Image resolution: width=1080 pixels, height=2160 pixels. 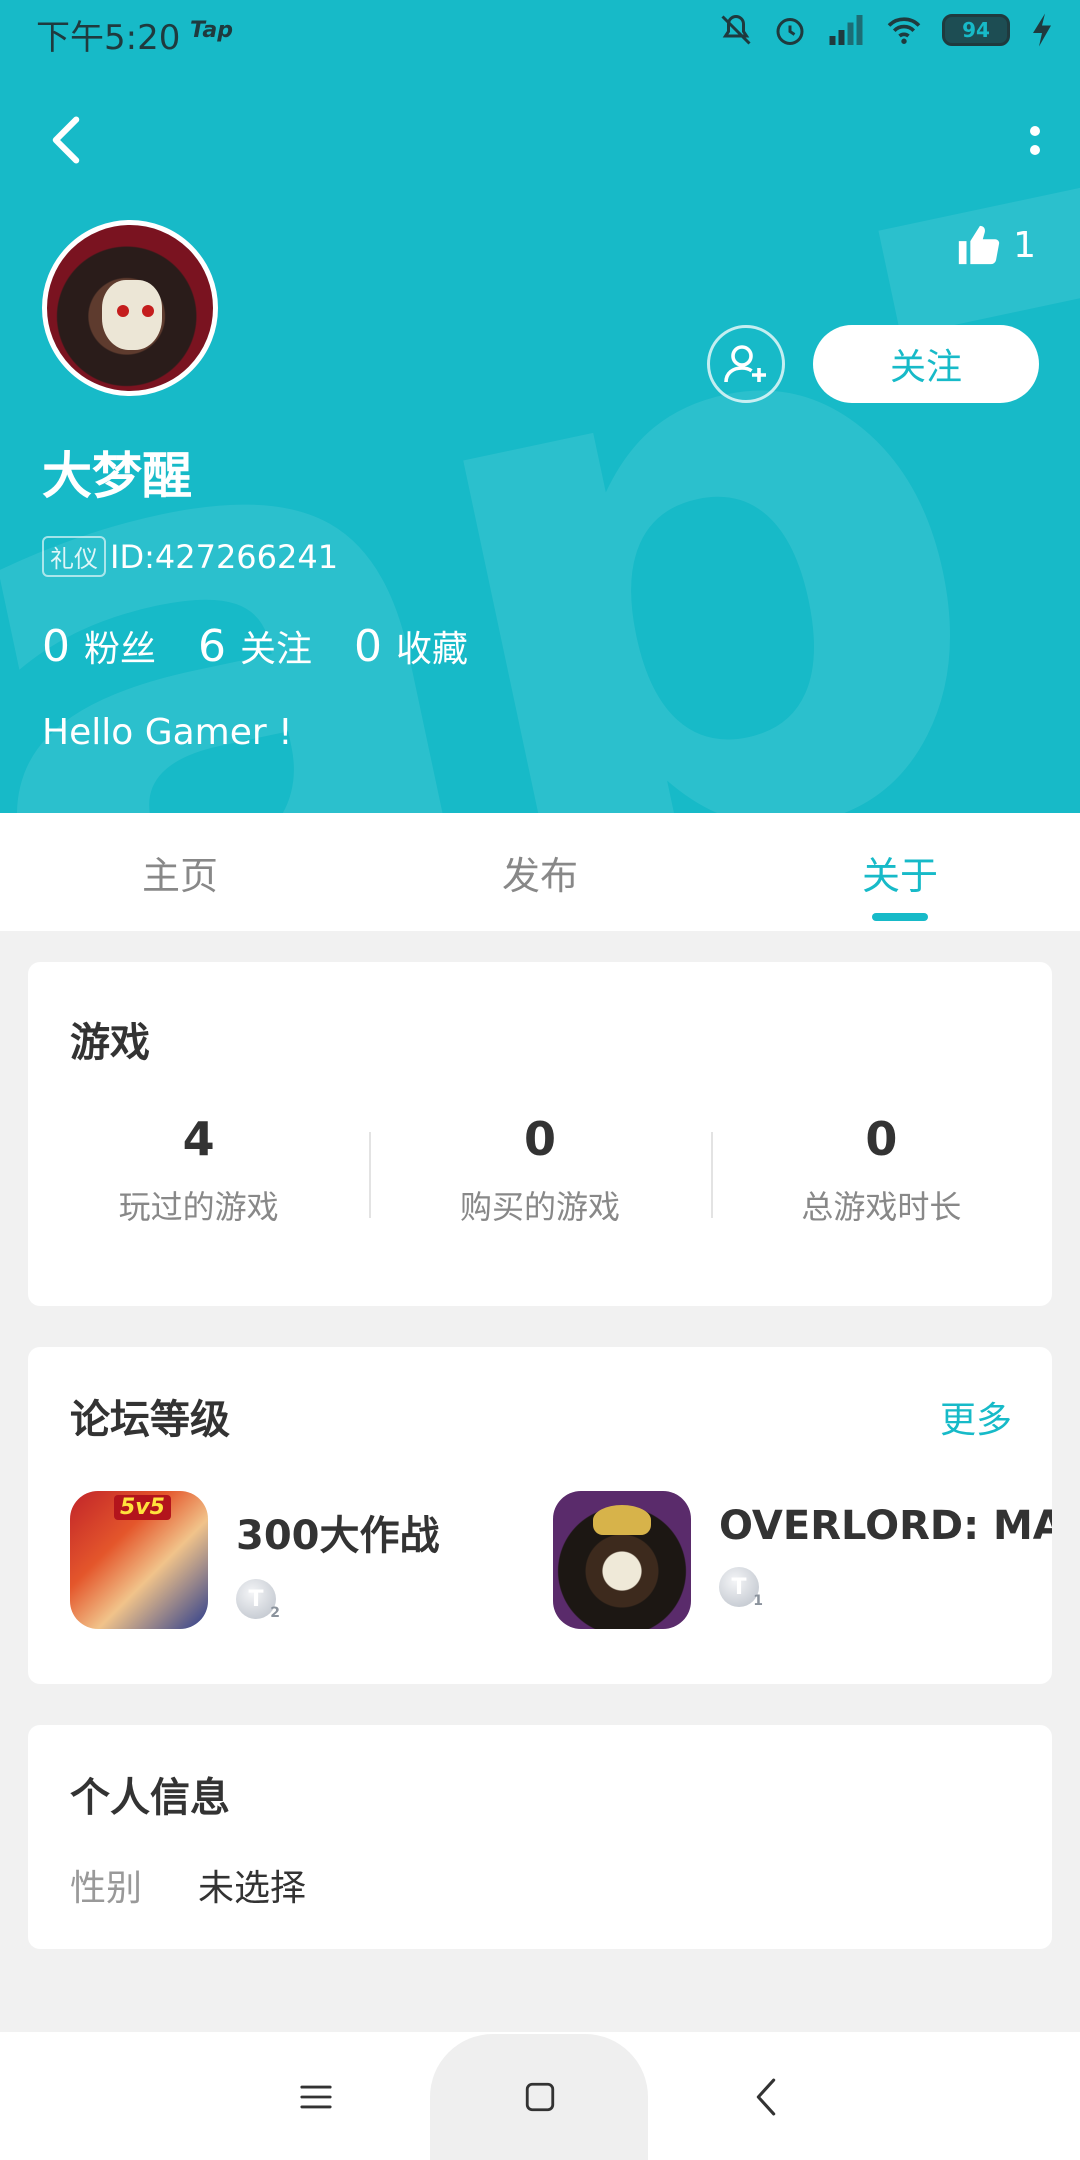 I want to click on stat-label: 总游戏时长, so click(x=881, y=1207).